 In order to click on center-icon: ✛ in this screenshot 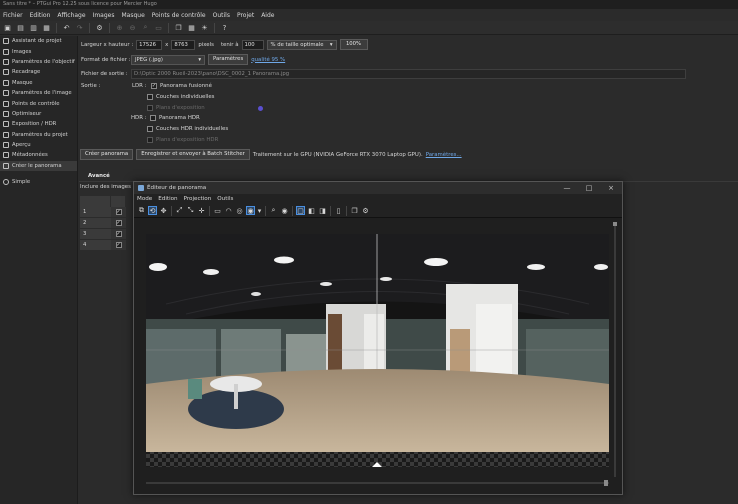, I will do `click(201, 210)`.